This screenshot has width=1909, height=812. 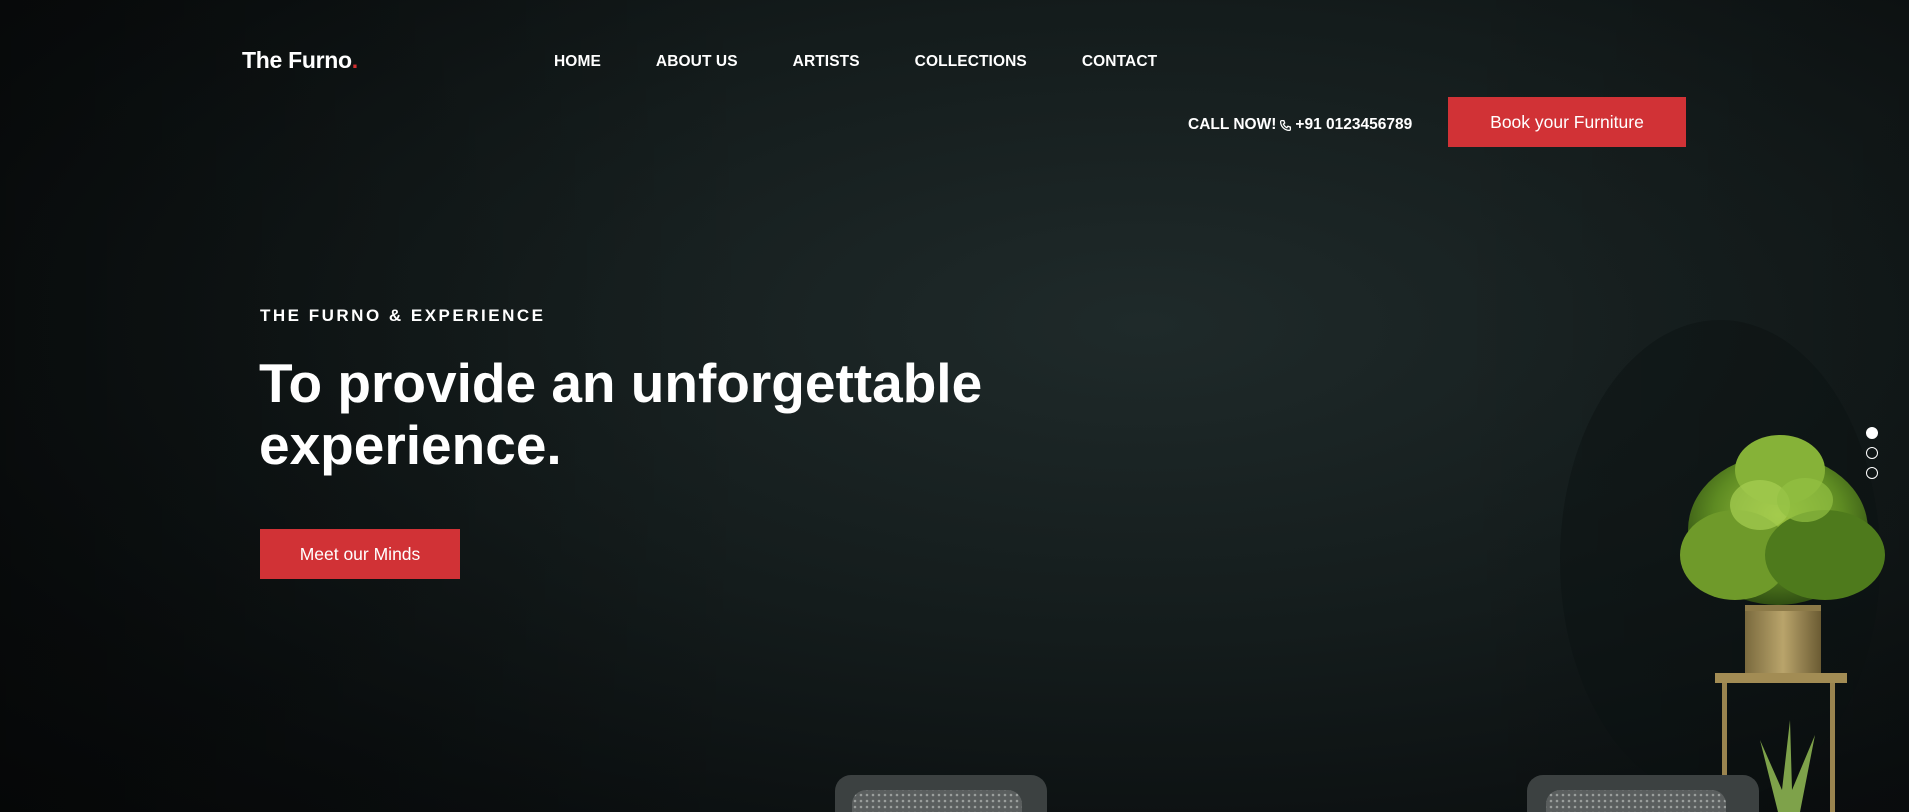 What do you see at coordinates (410, 445) in the screenshot?
I see `hero-headline-line2: experience.` at bounding box center [410, 445].